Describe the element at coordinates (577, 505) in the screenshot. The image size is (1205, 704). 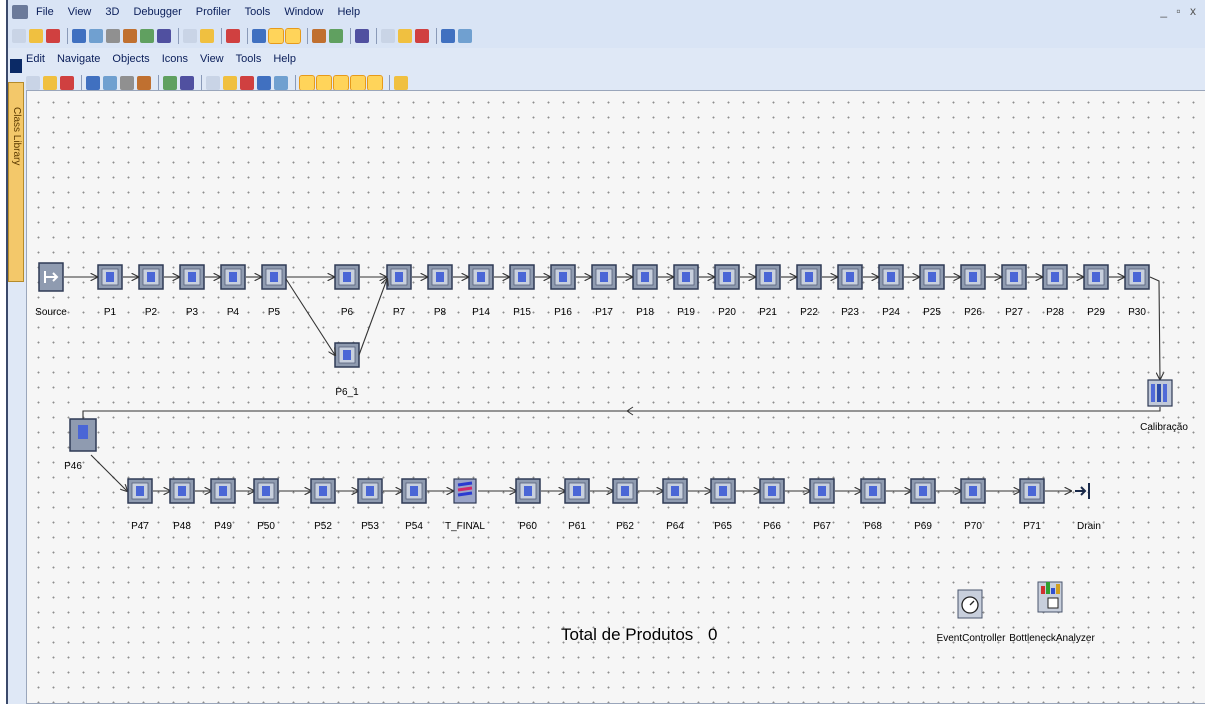
I see `station-p61: P61` at that location.